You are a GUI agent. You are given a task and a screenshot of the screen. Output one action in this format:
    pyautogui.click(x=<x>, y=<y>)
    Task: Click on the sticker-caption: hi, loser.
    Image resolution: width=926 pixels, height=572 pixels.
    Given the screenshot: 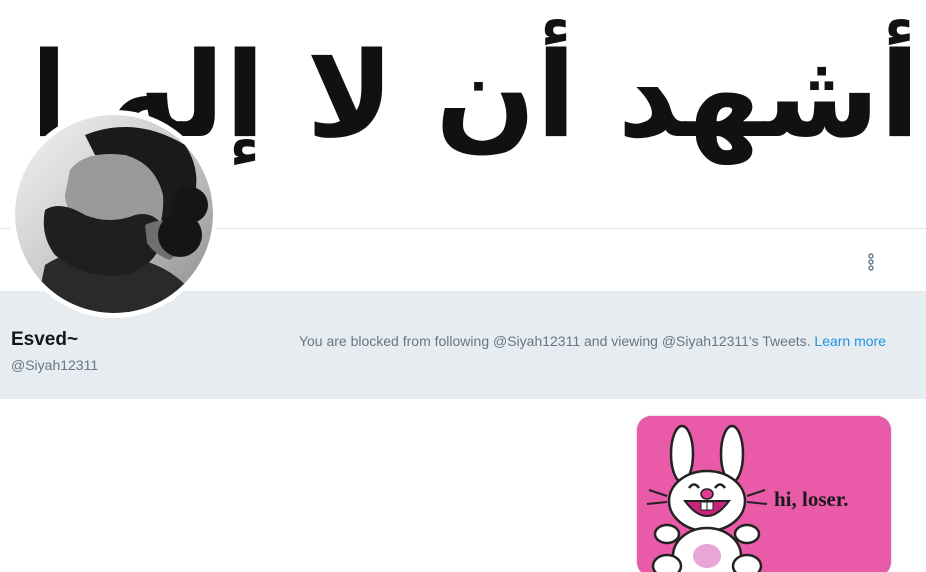 What is the action you would take?
    pyautogui.click(x=811, y=499)
    